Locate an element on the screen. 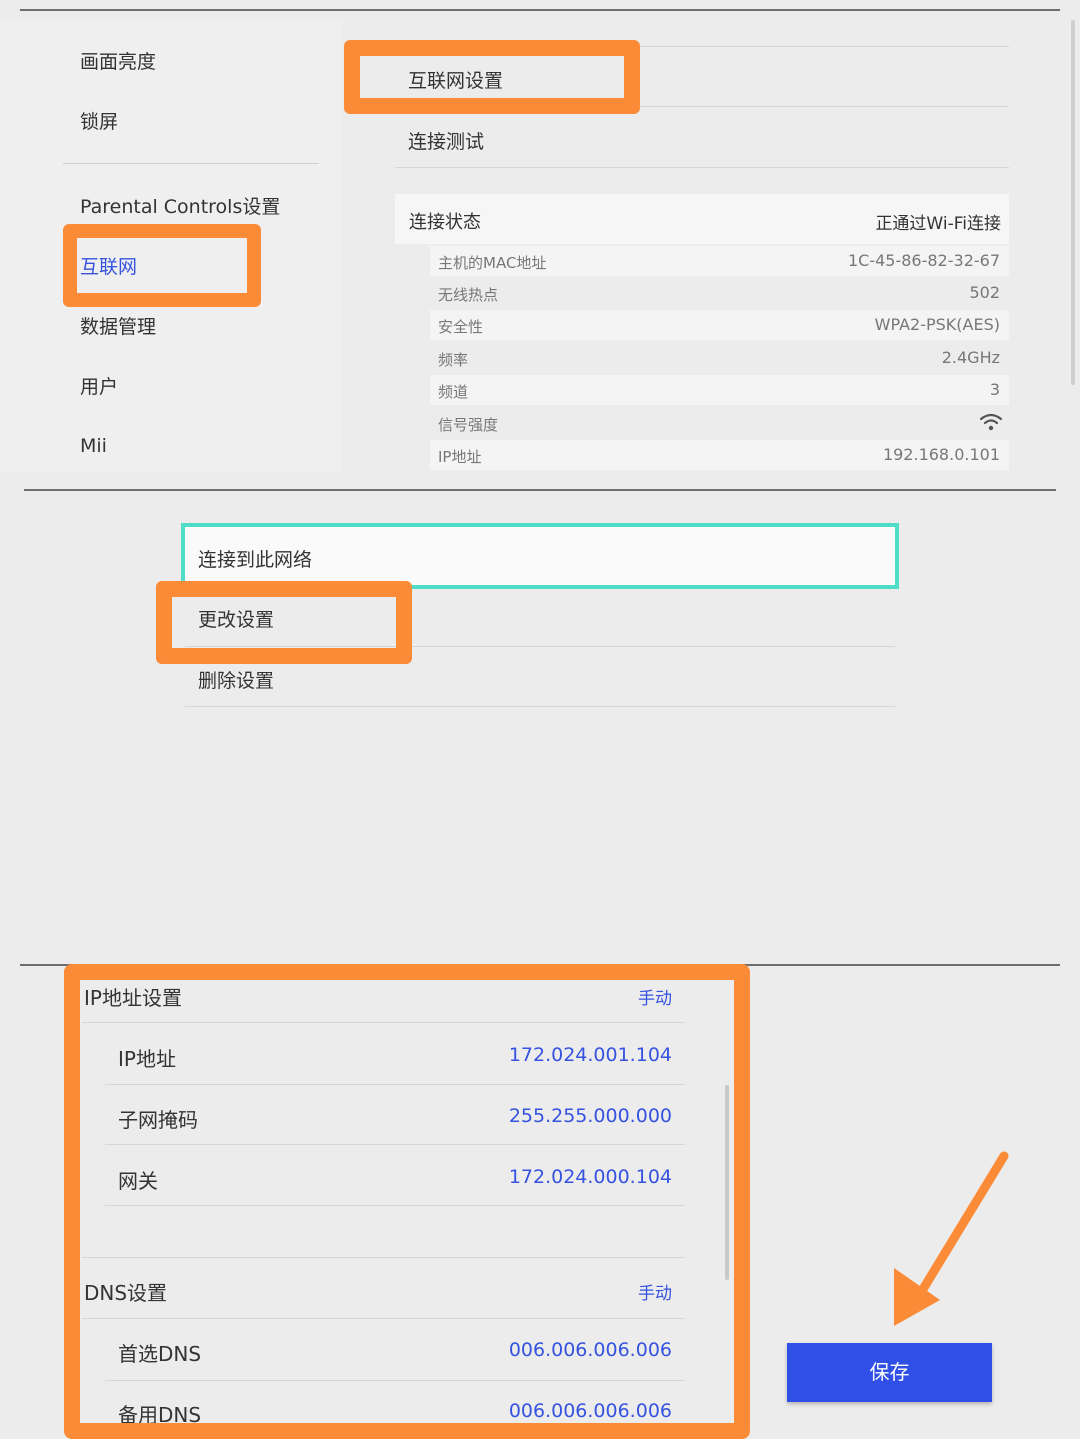 This screenshot has height=1439, width=1080. info-label: 主机的MAC地址 is located at coordinates (492, 263).